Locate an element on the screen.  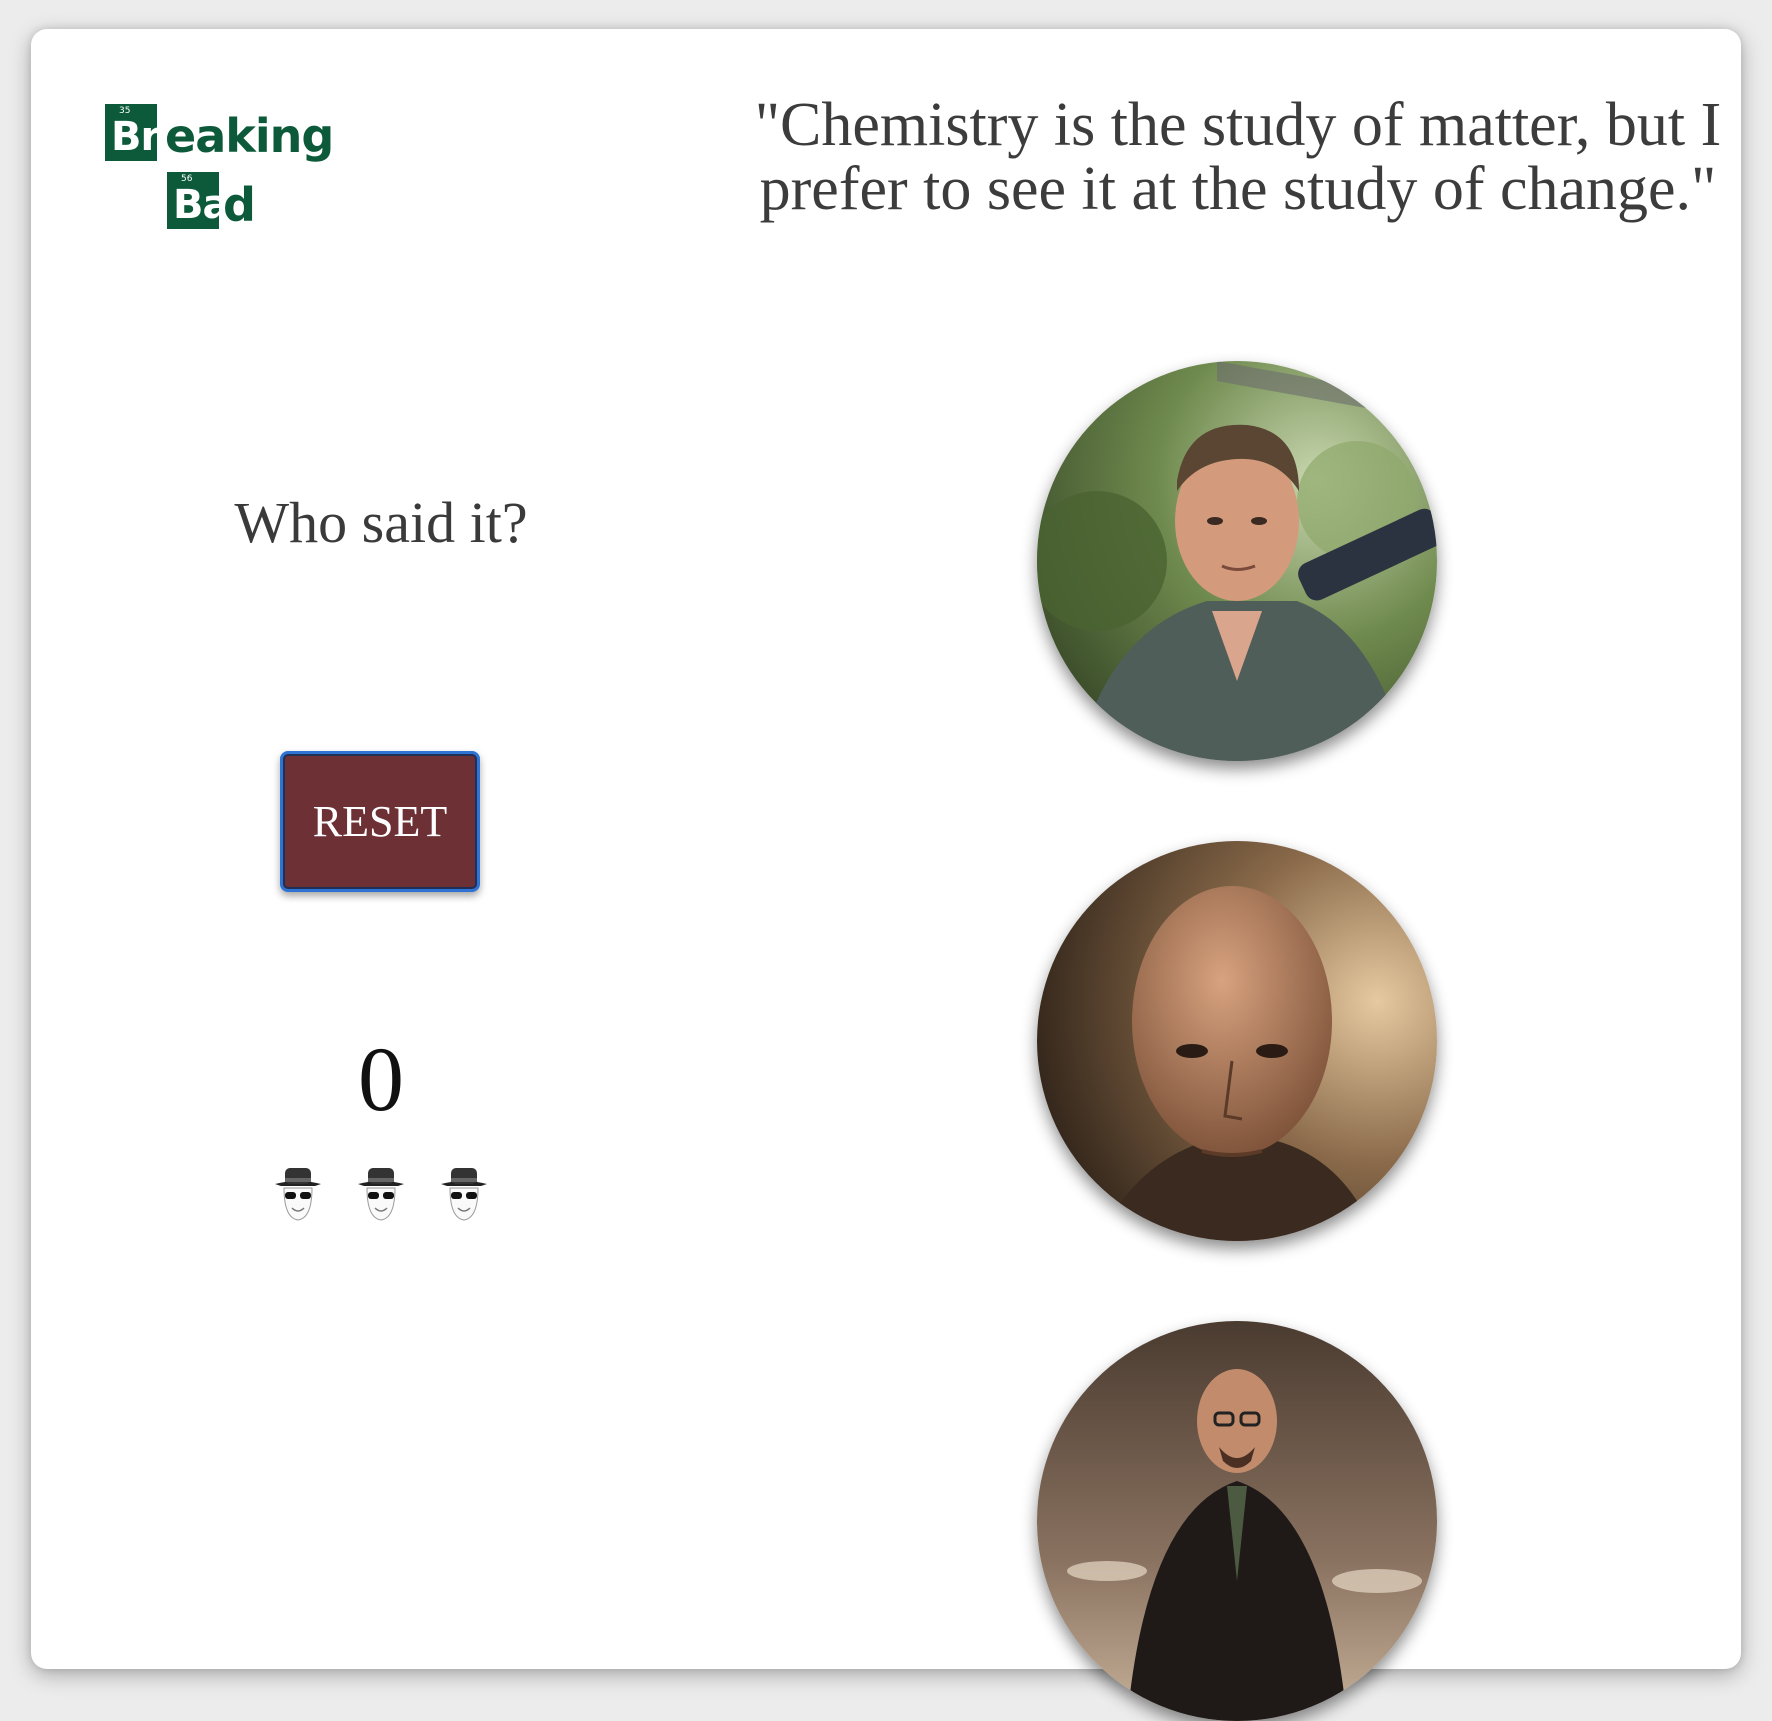
lives-indicator is located at coordinates (381, 1194).